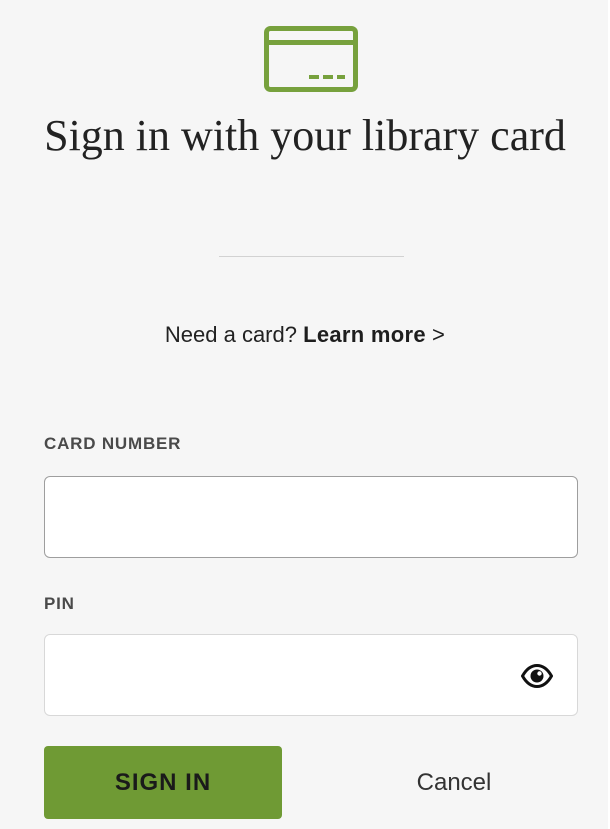 Image resolution: width=610 pixels, height=829 pixels. Describe the element at coordinates (113, 443) in the screenshot. I see `card-number-label: CARD NUMBER` at that location.